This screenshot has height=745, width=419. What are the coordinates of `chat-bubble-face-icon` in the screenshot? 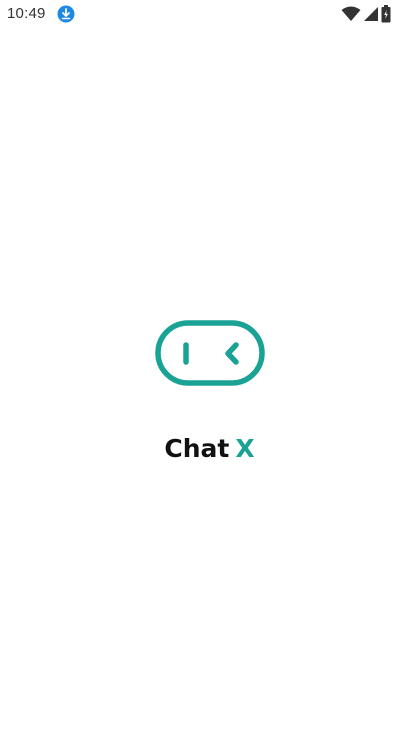 It's located at (210, 353).